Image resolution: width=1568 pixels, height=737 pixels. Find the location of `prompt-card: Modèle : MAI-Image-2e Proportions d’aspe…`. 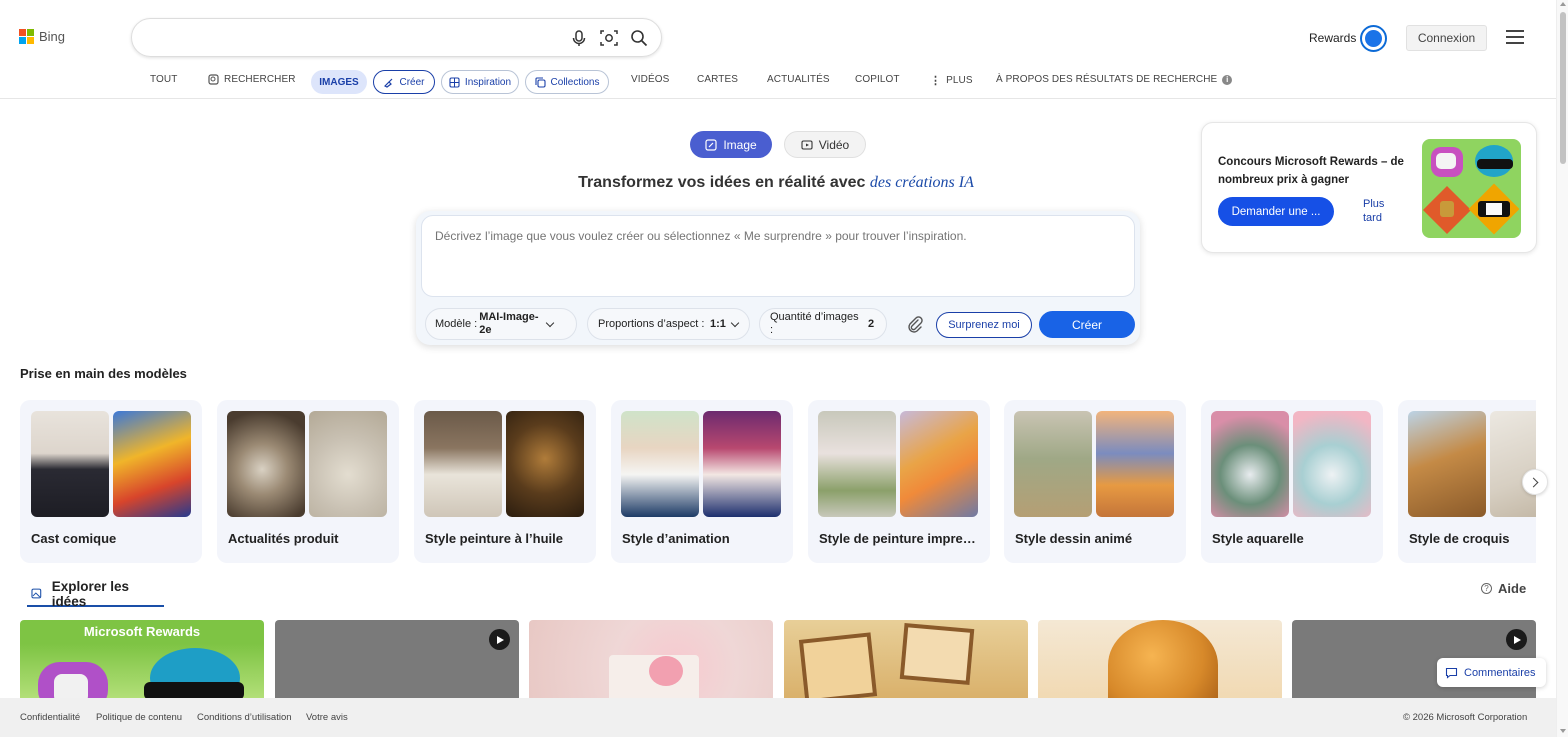

prompt-card: Modèle : MAI-Image-2e Proportions d’aspe… is located at coordinates (778, 278).